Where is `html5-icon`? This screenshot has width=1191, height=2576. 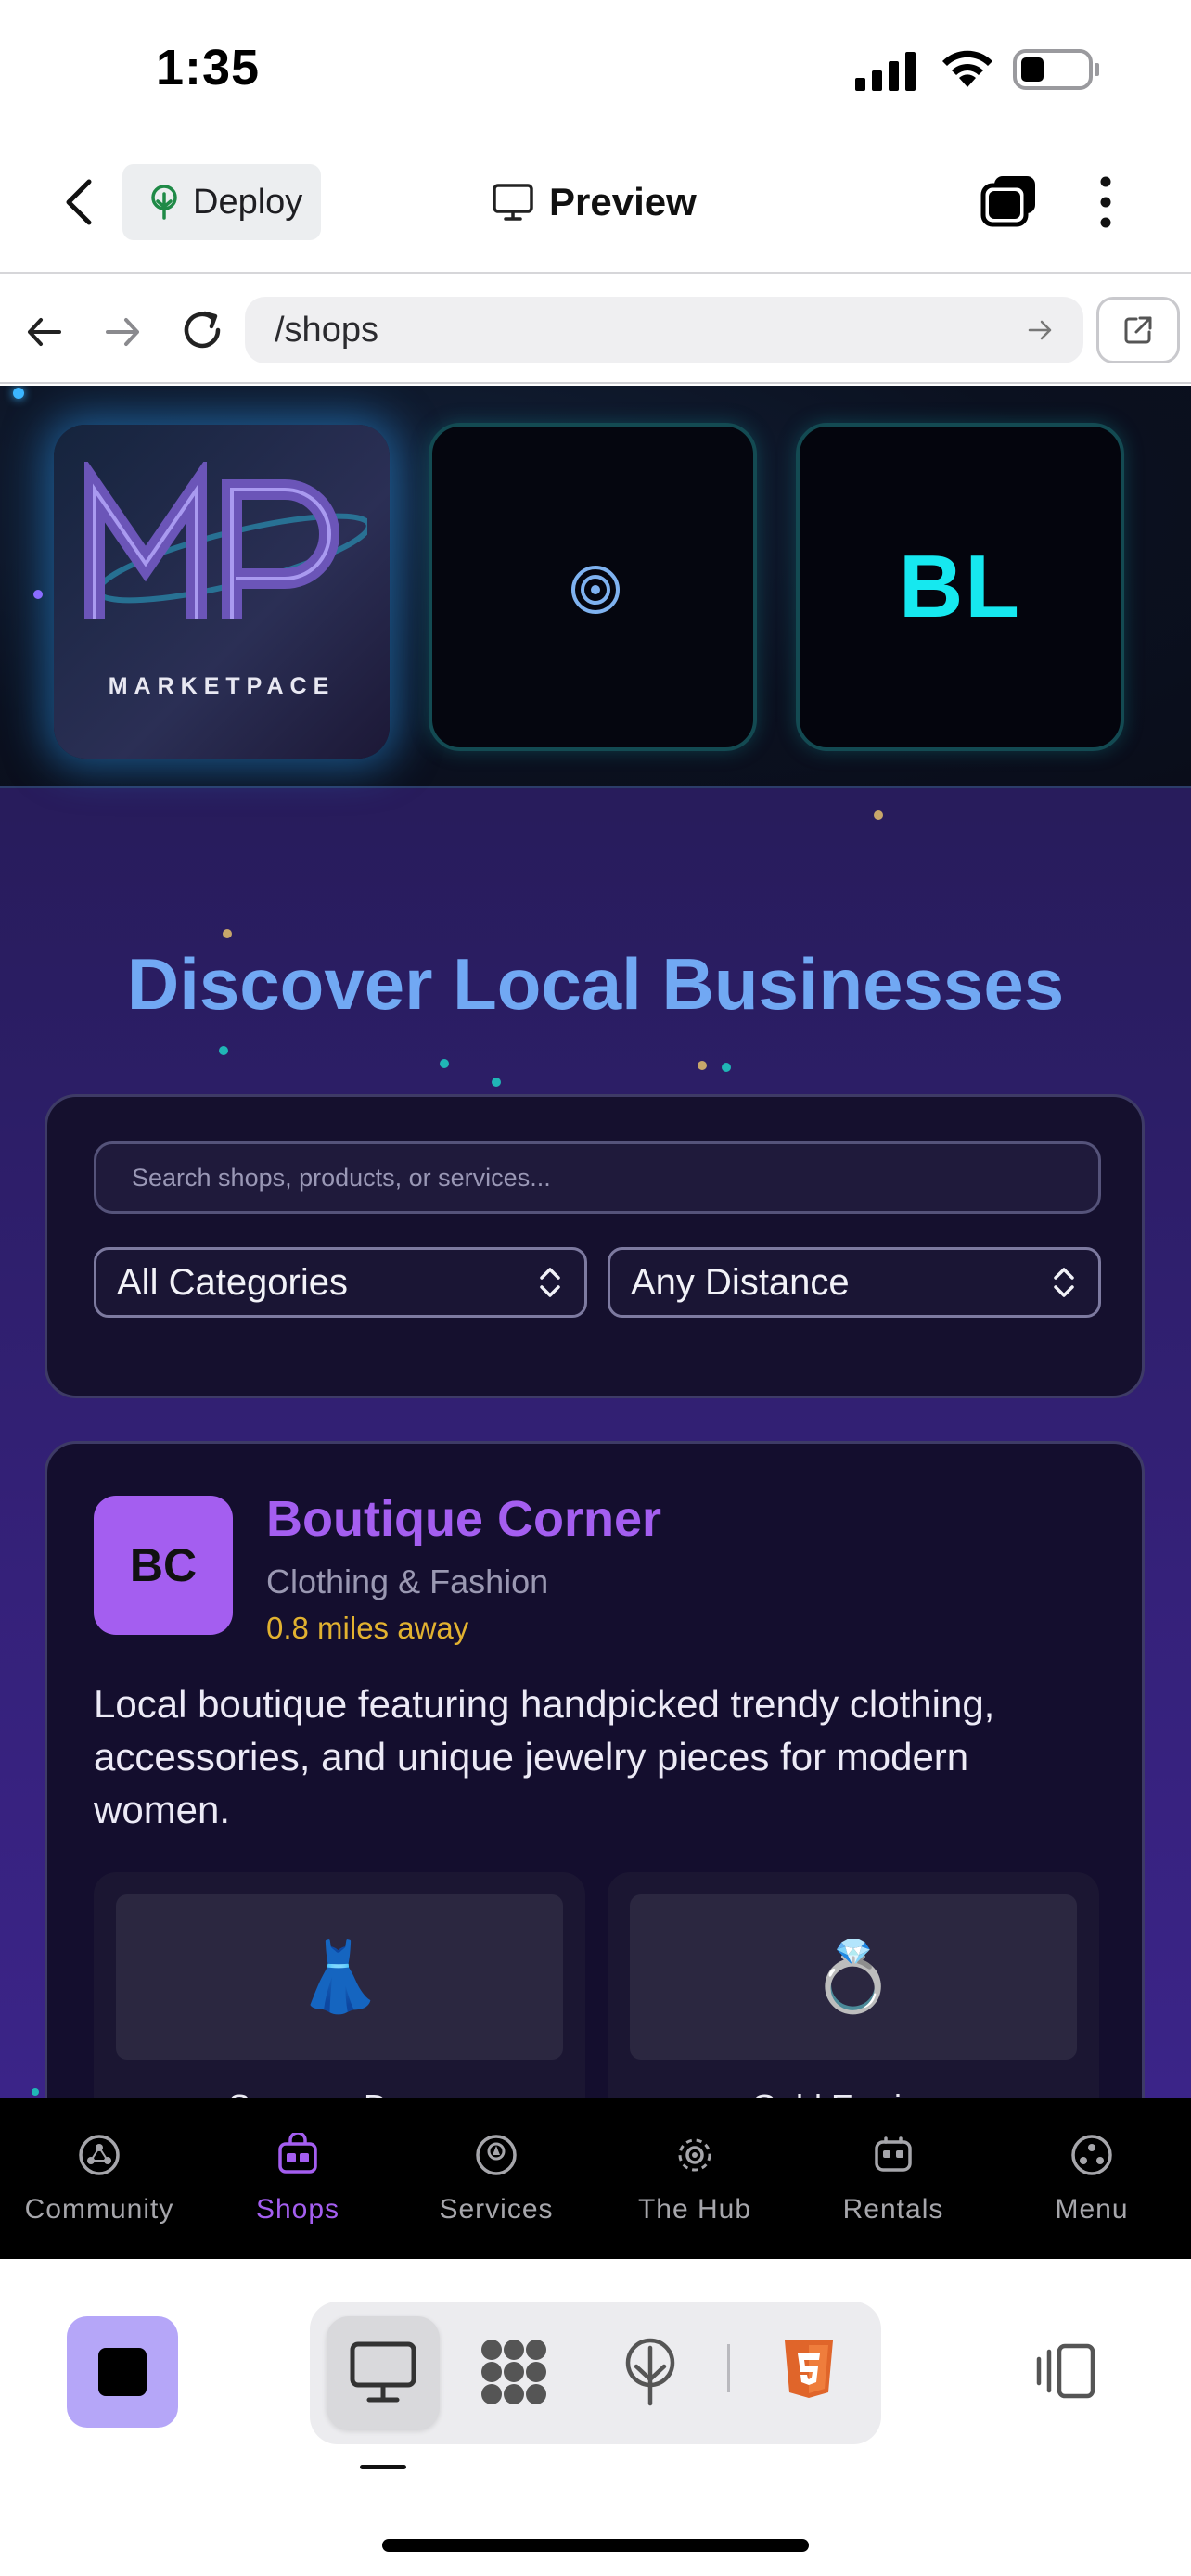 html5-icon is located at coordinates (809, 2369).